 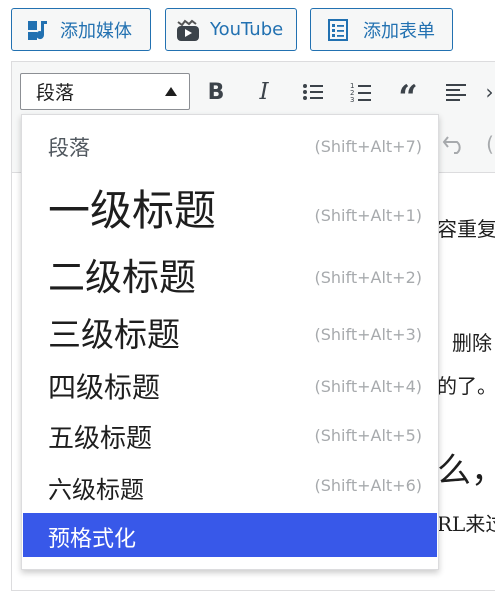 I want to click on content-fragment: RL来过, so click(x=466, y=524).